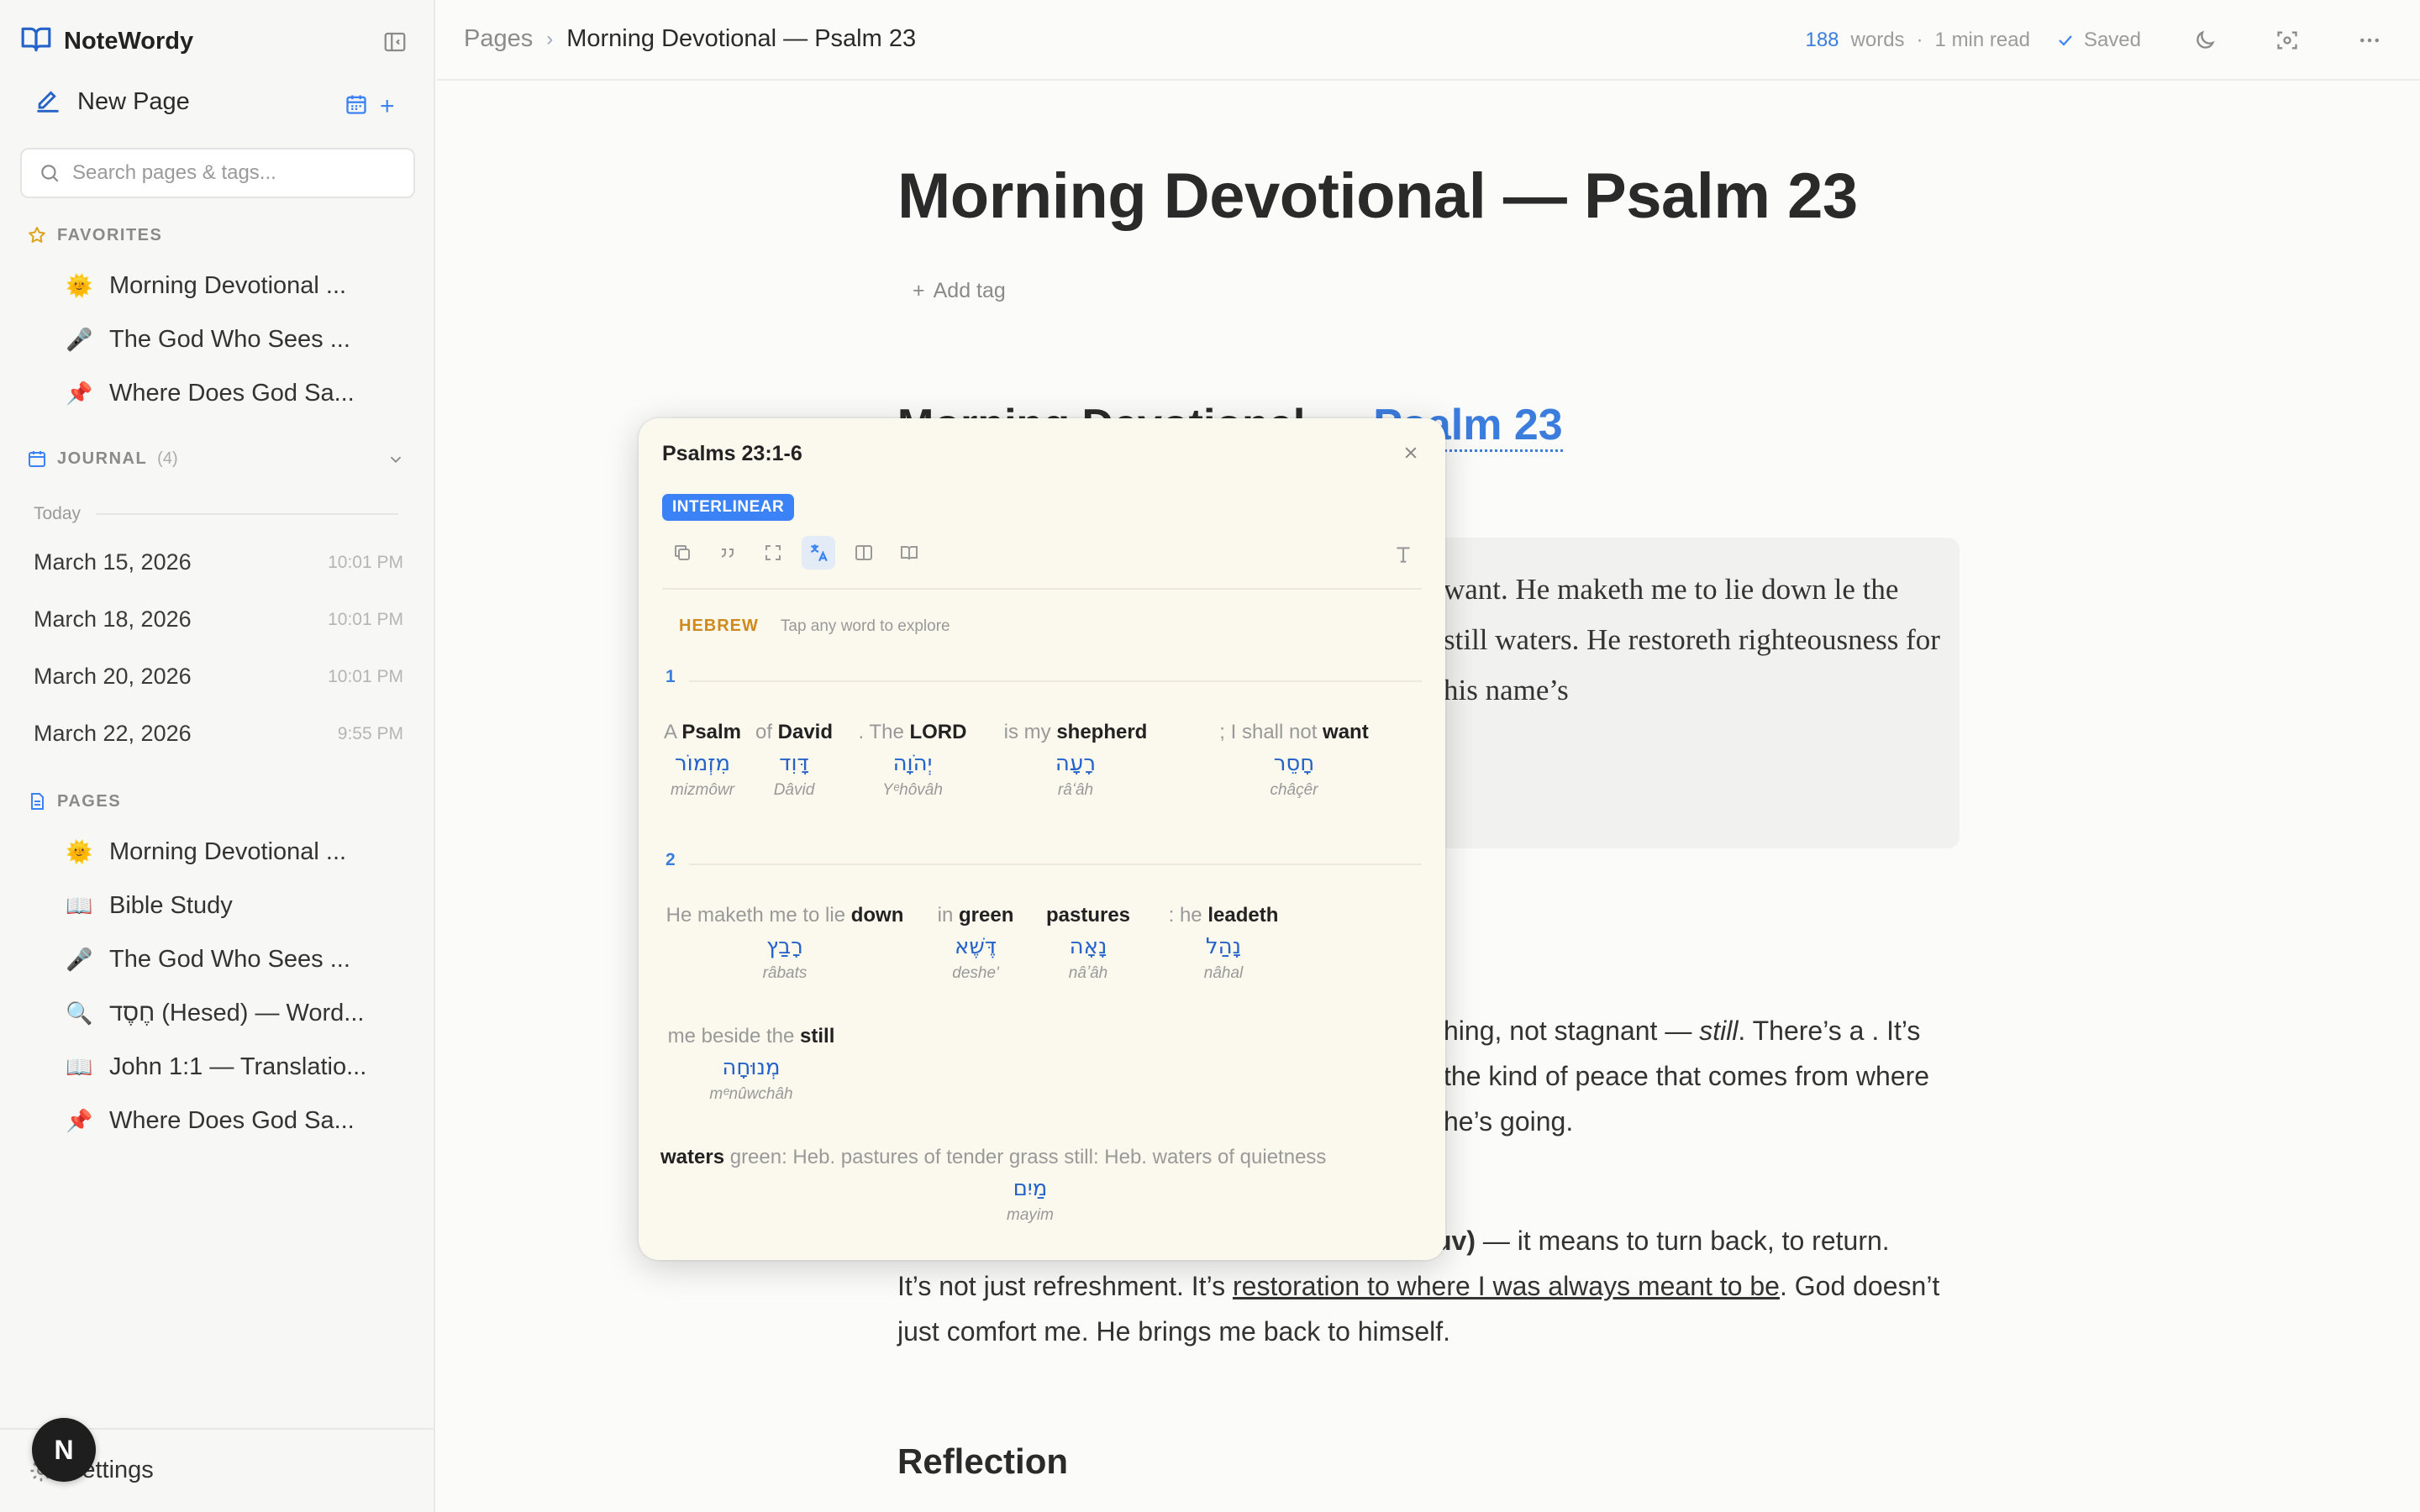  Describe the element at coordinates (975, 943) in the screenshot. I see `interlinear-word: in green דֶּשֶׁא deshe'` at that location.